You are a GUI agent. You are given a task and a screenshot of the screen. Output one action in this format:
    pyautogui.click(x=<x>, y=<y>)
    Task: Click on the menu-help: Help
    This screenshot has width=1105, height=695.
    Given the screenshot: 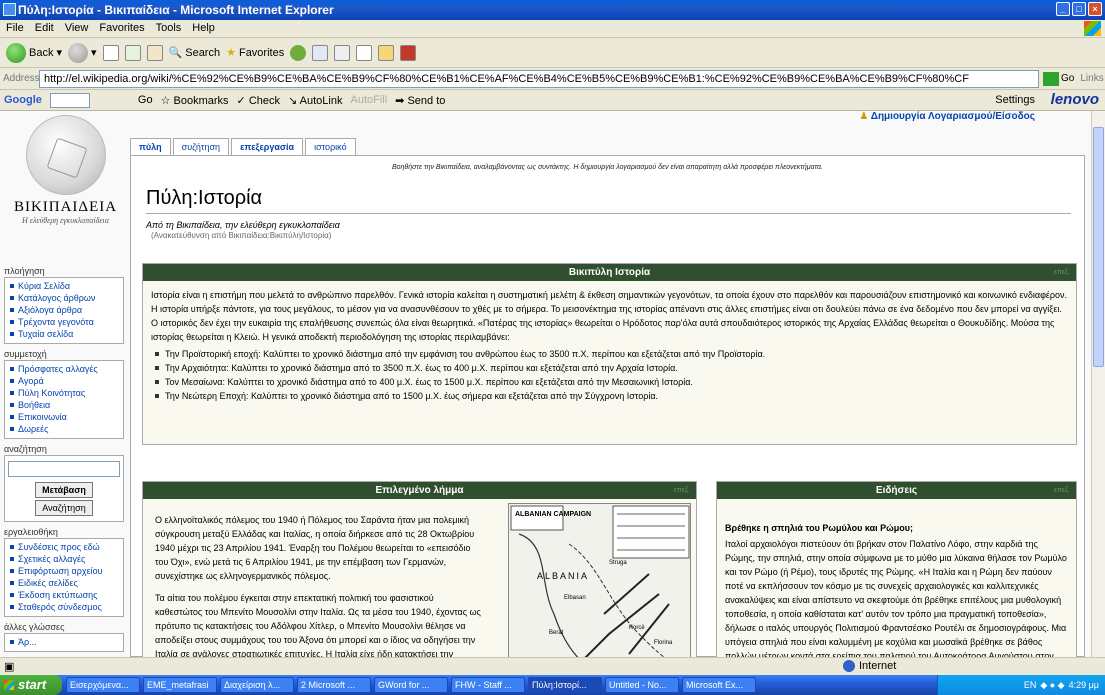 What is the action you would take?
    pyautogui.click(x=203, y=28)
    